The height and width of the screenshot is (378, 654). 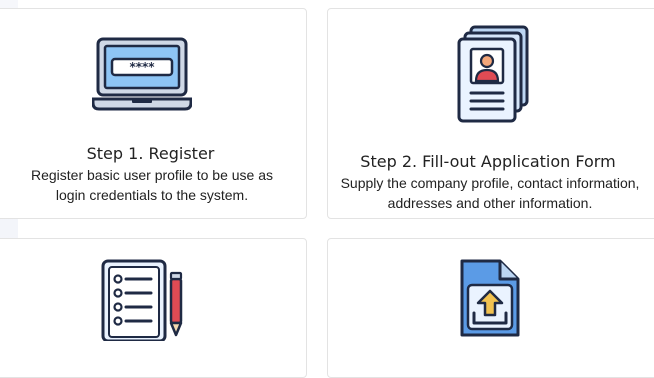 What do you see at coordinates (493, 74) in the screenshot?
I see `profile-documents-icon` at bounding box center [493, 74].